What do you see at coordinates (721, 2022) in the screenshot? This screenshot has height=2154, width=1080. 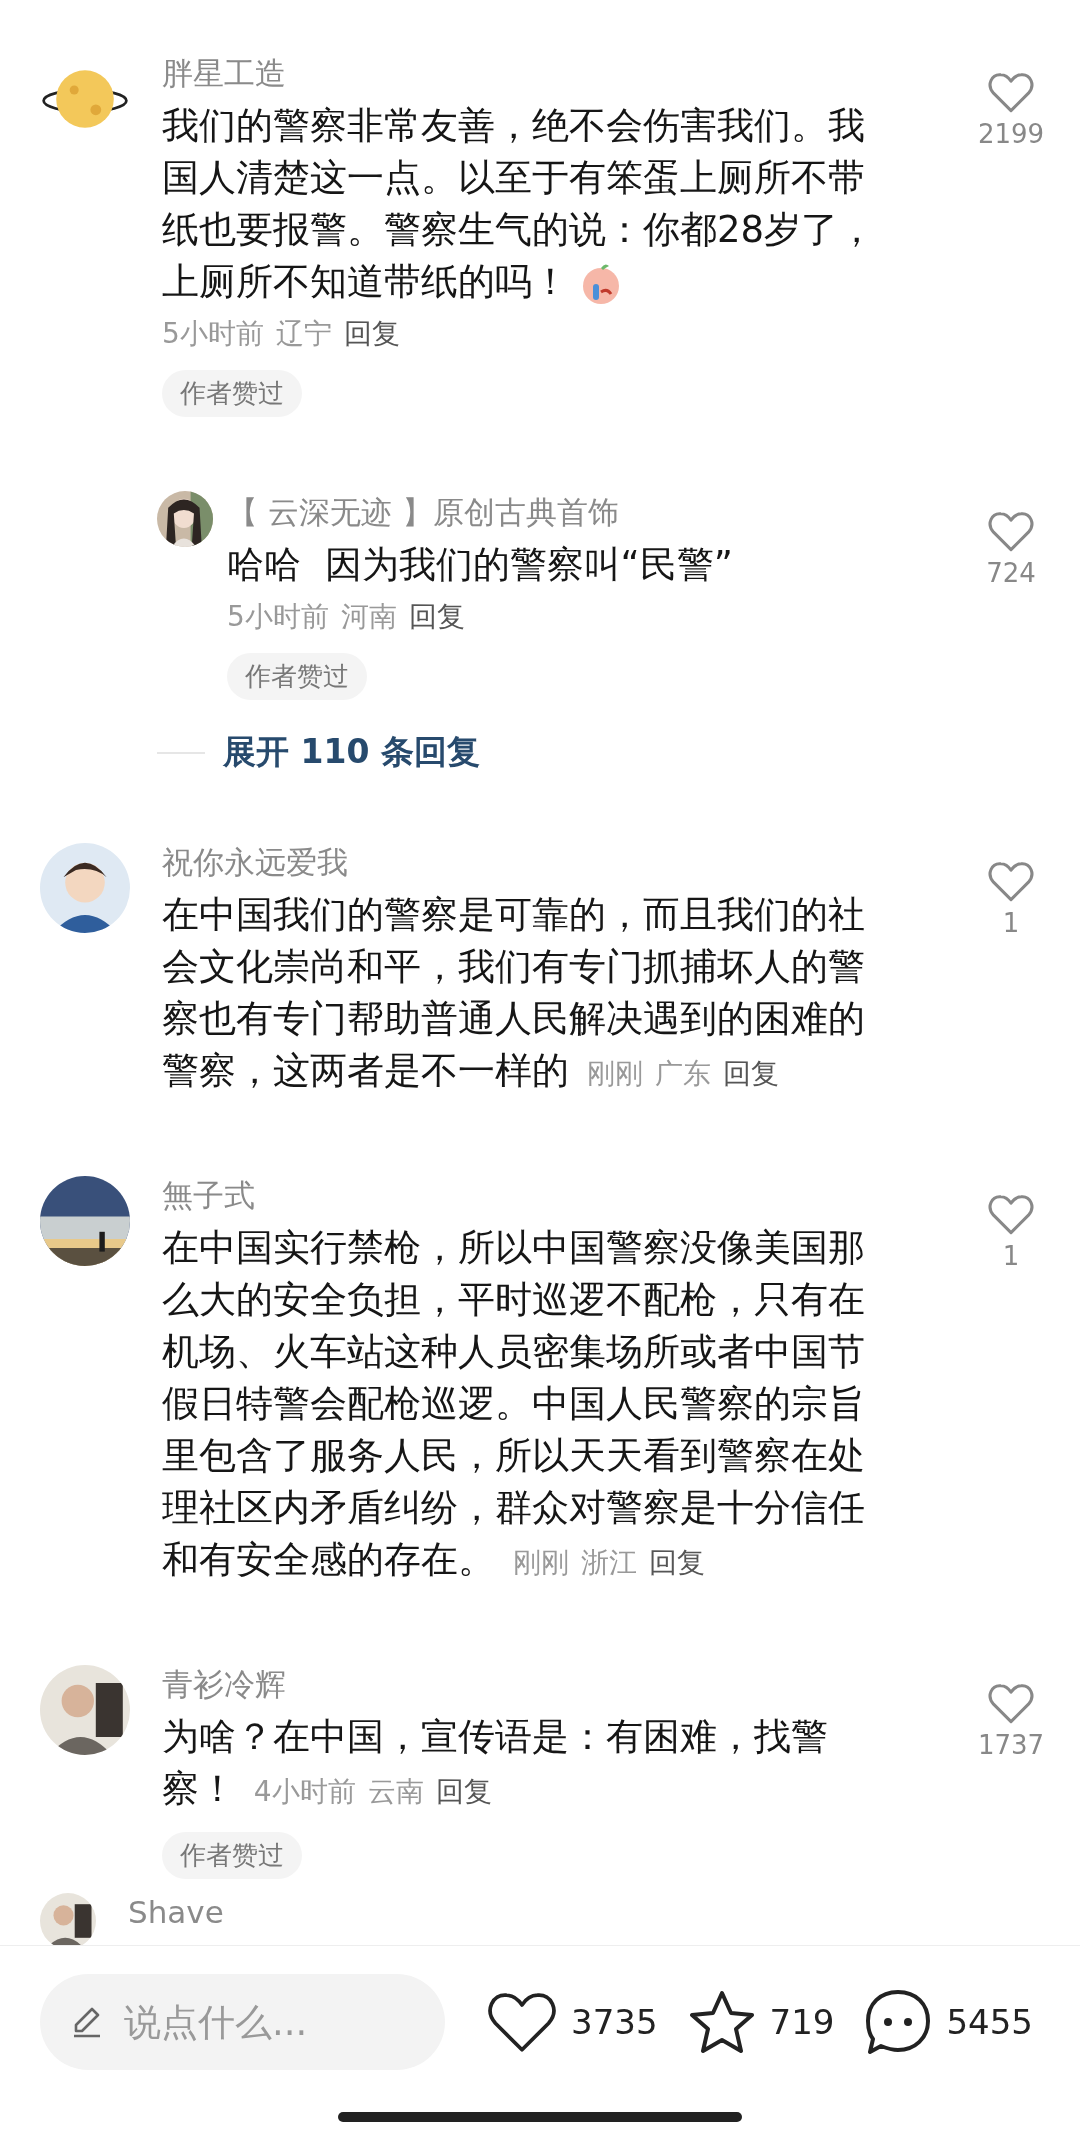 I see `star-icon` at bounding box center [721, 2022].